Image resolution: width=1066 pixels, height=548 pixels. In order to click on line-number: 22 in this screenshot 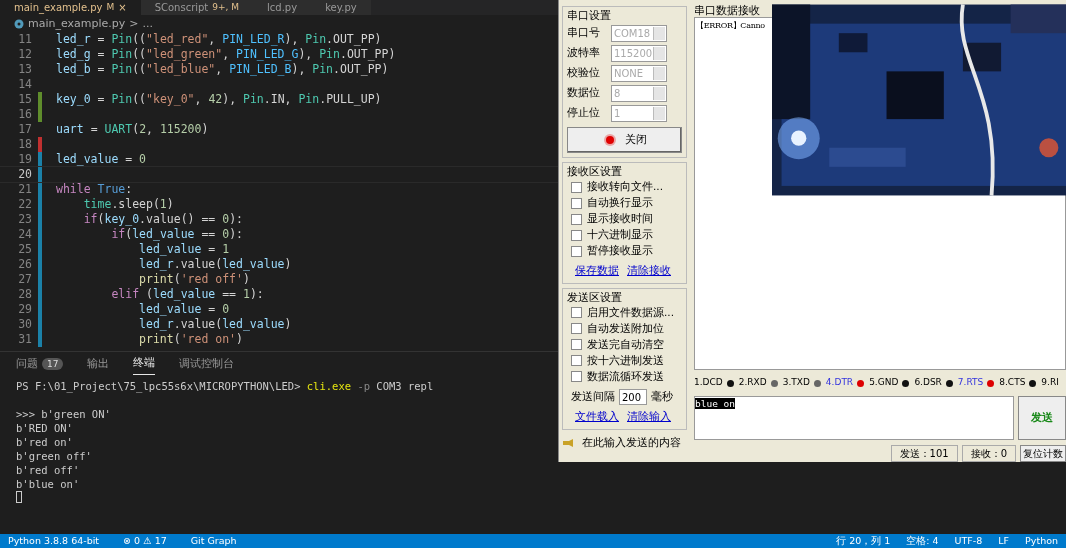, I will do `click(25, 204)`.